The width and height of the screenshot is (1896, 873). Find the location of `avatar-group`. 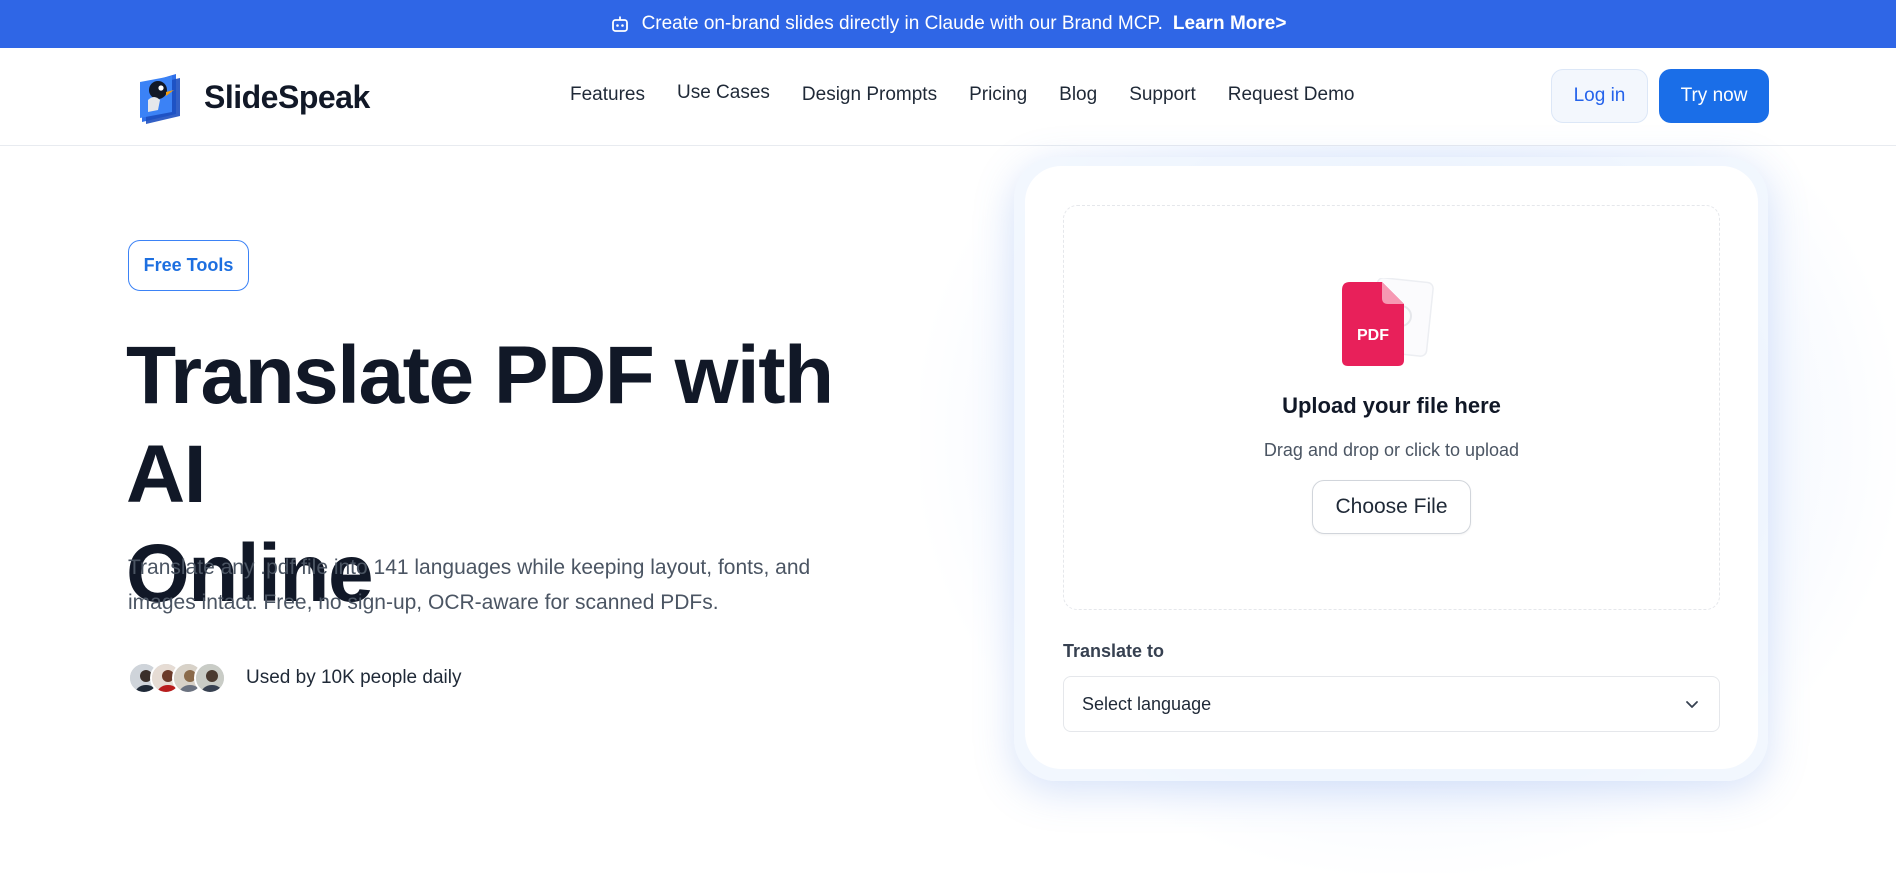

avatar-group is located at coordinates (177, 678).